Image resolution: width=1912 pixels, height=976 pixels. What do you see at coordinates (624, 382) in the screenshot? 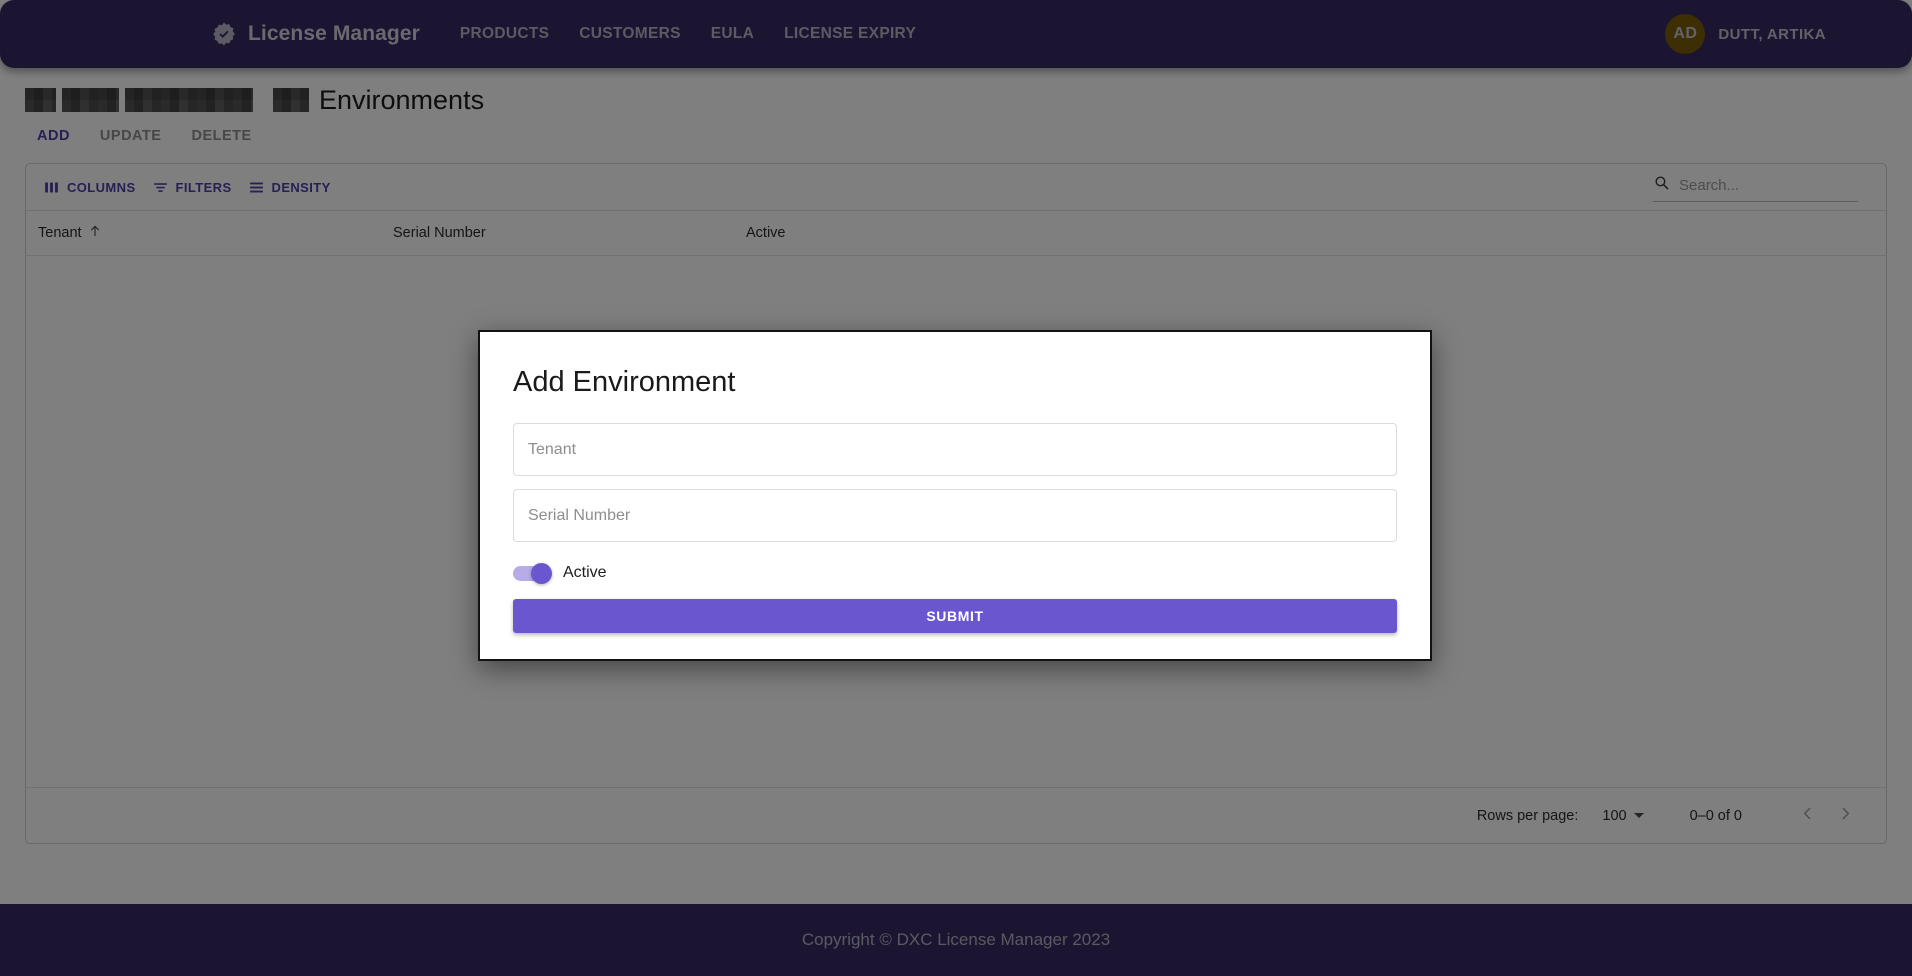
I see `dialog-title: Add Environment` at bounding box center [624, 382].